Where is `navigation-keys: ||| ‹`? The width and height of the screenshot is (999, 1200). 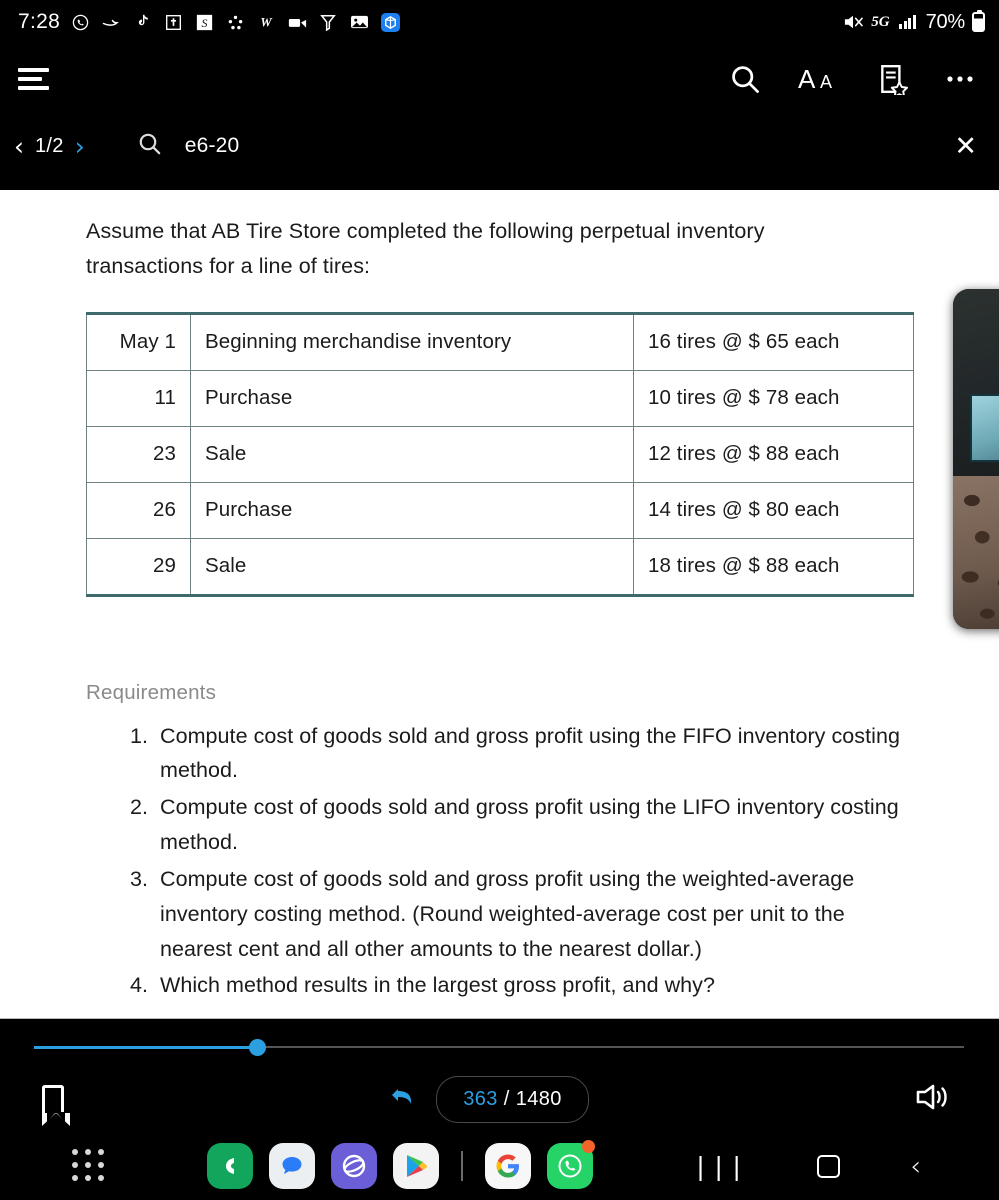 navigation-keys: ||| ‹ is located at coordinates (807, 1166).